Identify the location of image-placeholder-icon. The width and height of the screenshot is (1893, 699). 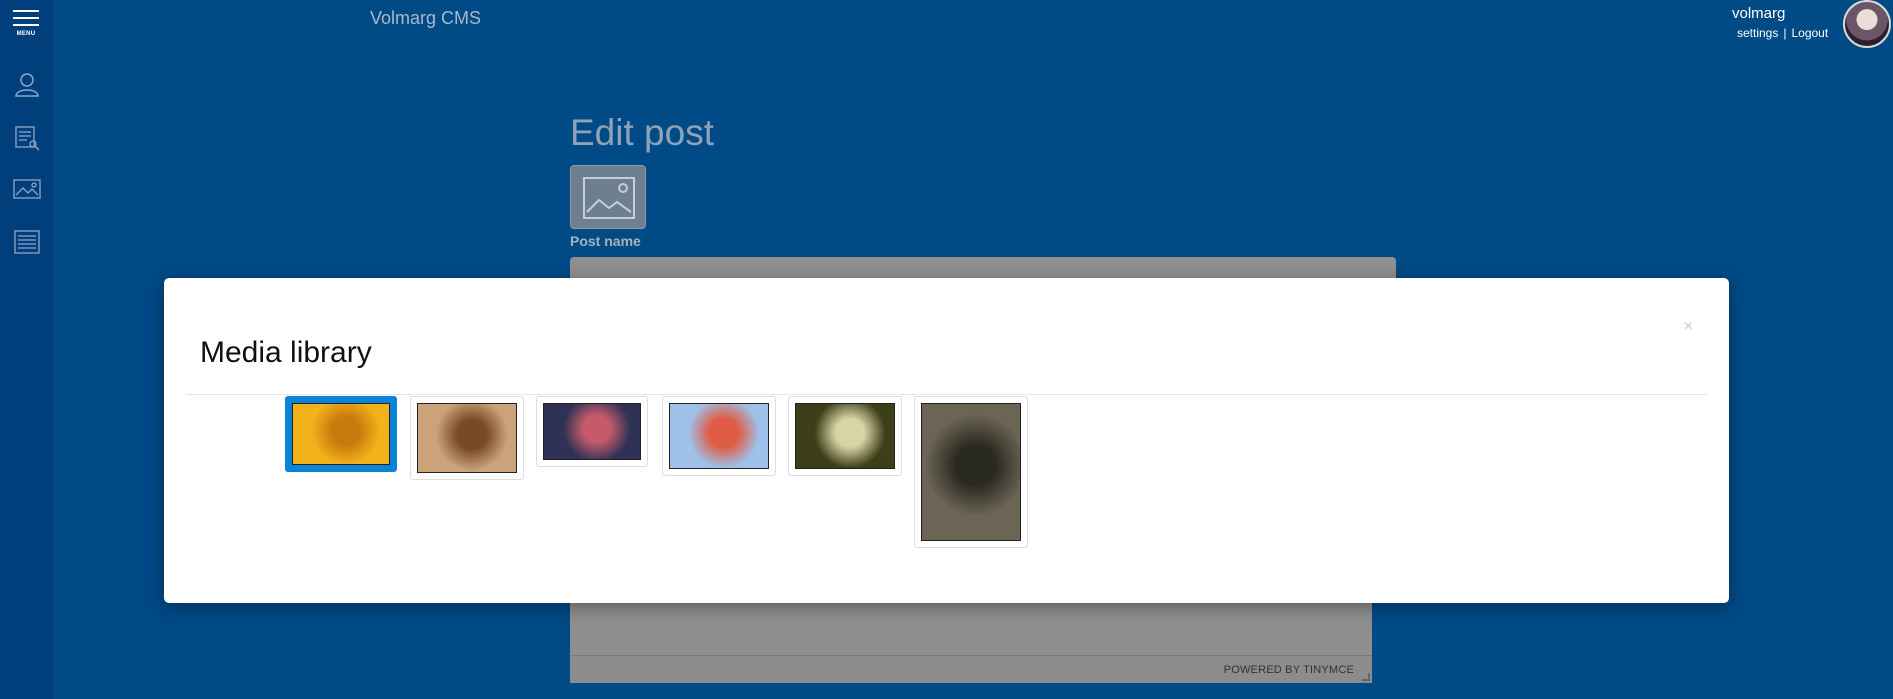
(609, 198).